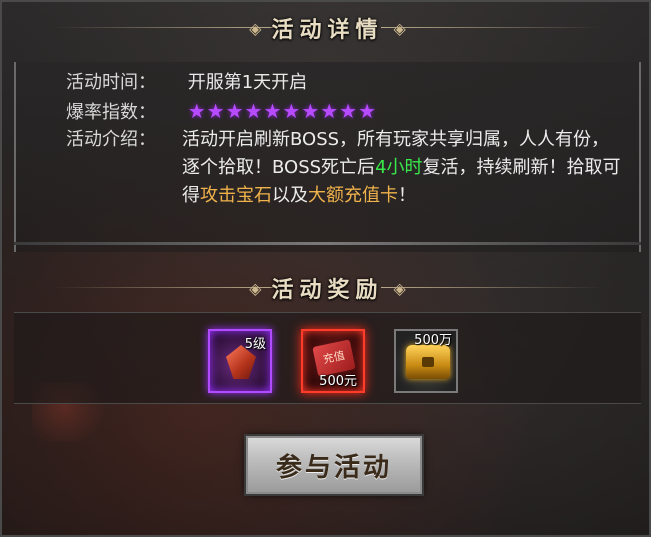 The image size is (651, 537). I want to click on details-header: ◈ 活动详情 ◈, so click(327, 28).